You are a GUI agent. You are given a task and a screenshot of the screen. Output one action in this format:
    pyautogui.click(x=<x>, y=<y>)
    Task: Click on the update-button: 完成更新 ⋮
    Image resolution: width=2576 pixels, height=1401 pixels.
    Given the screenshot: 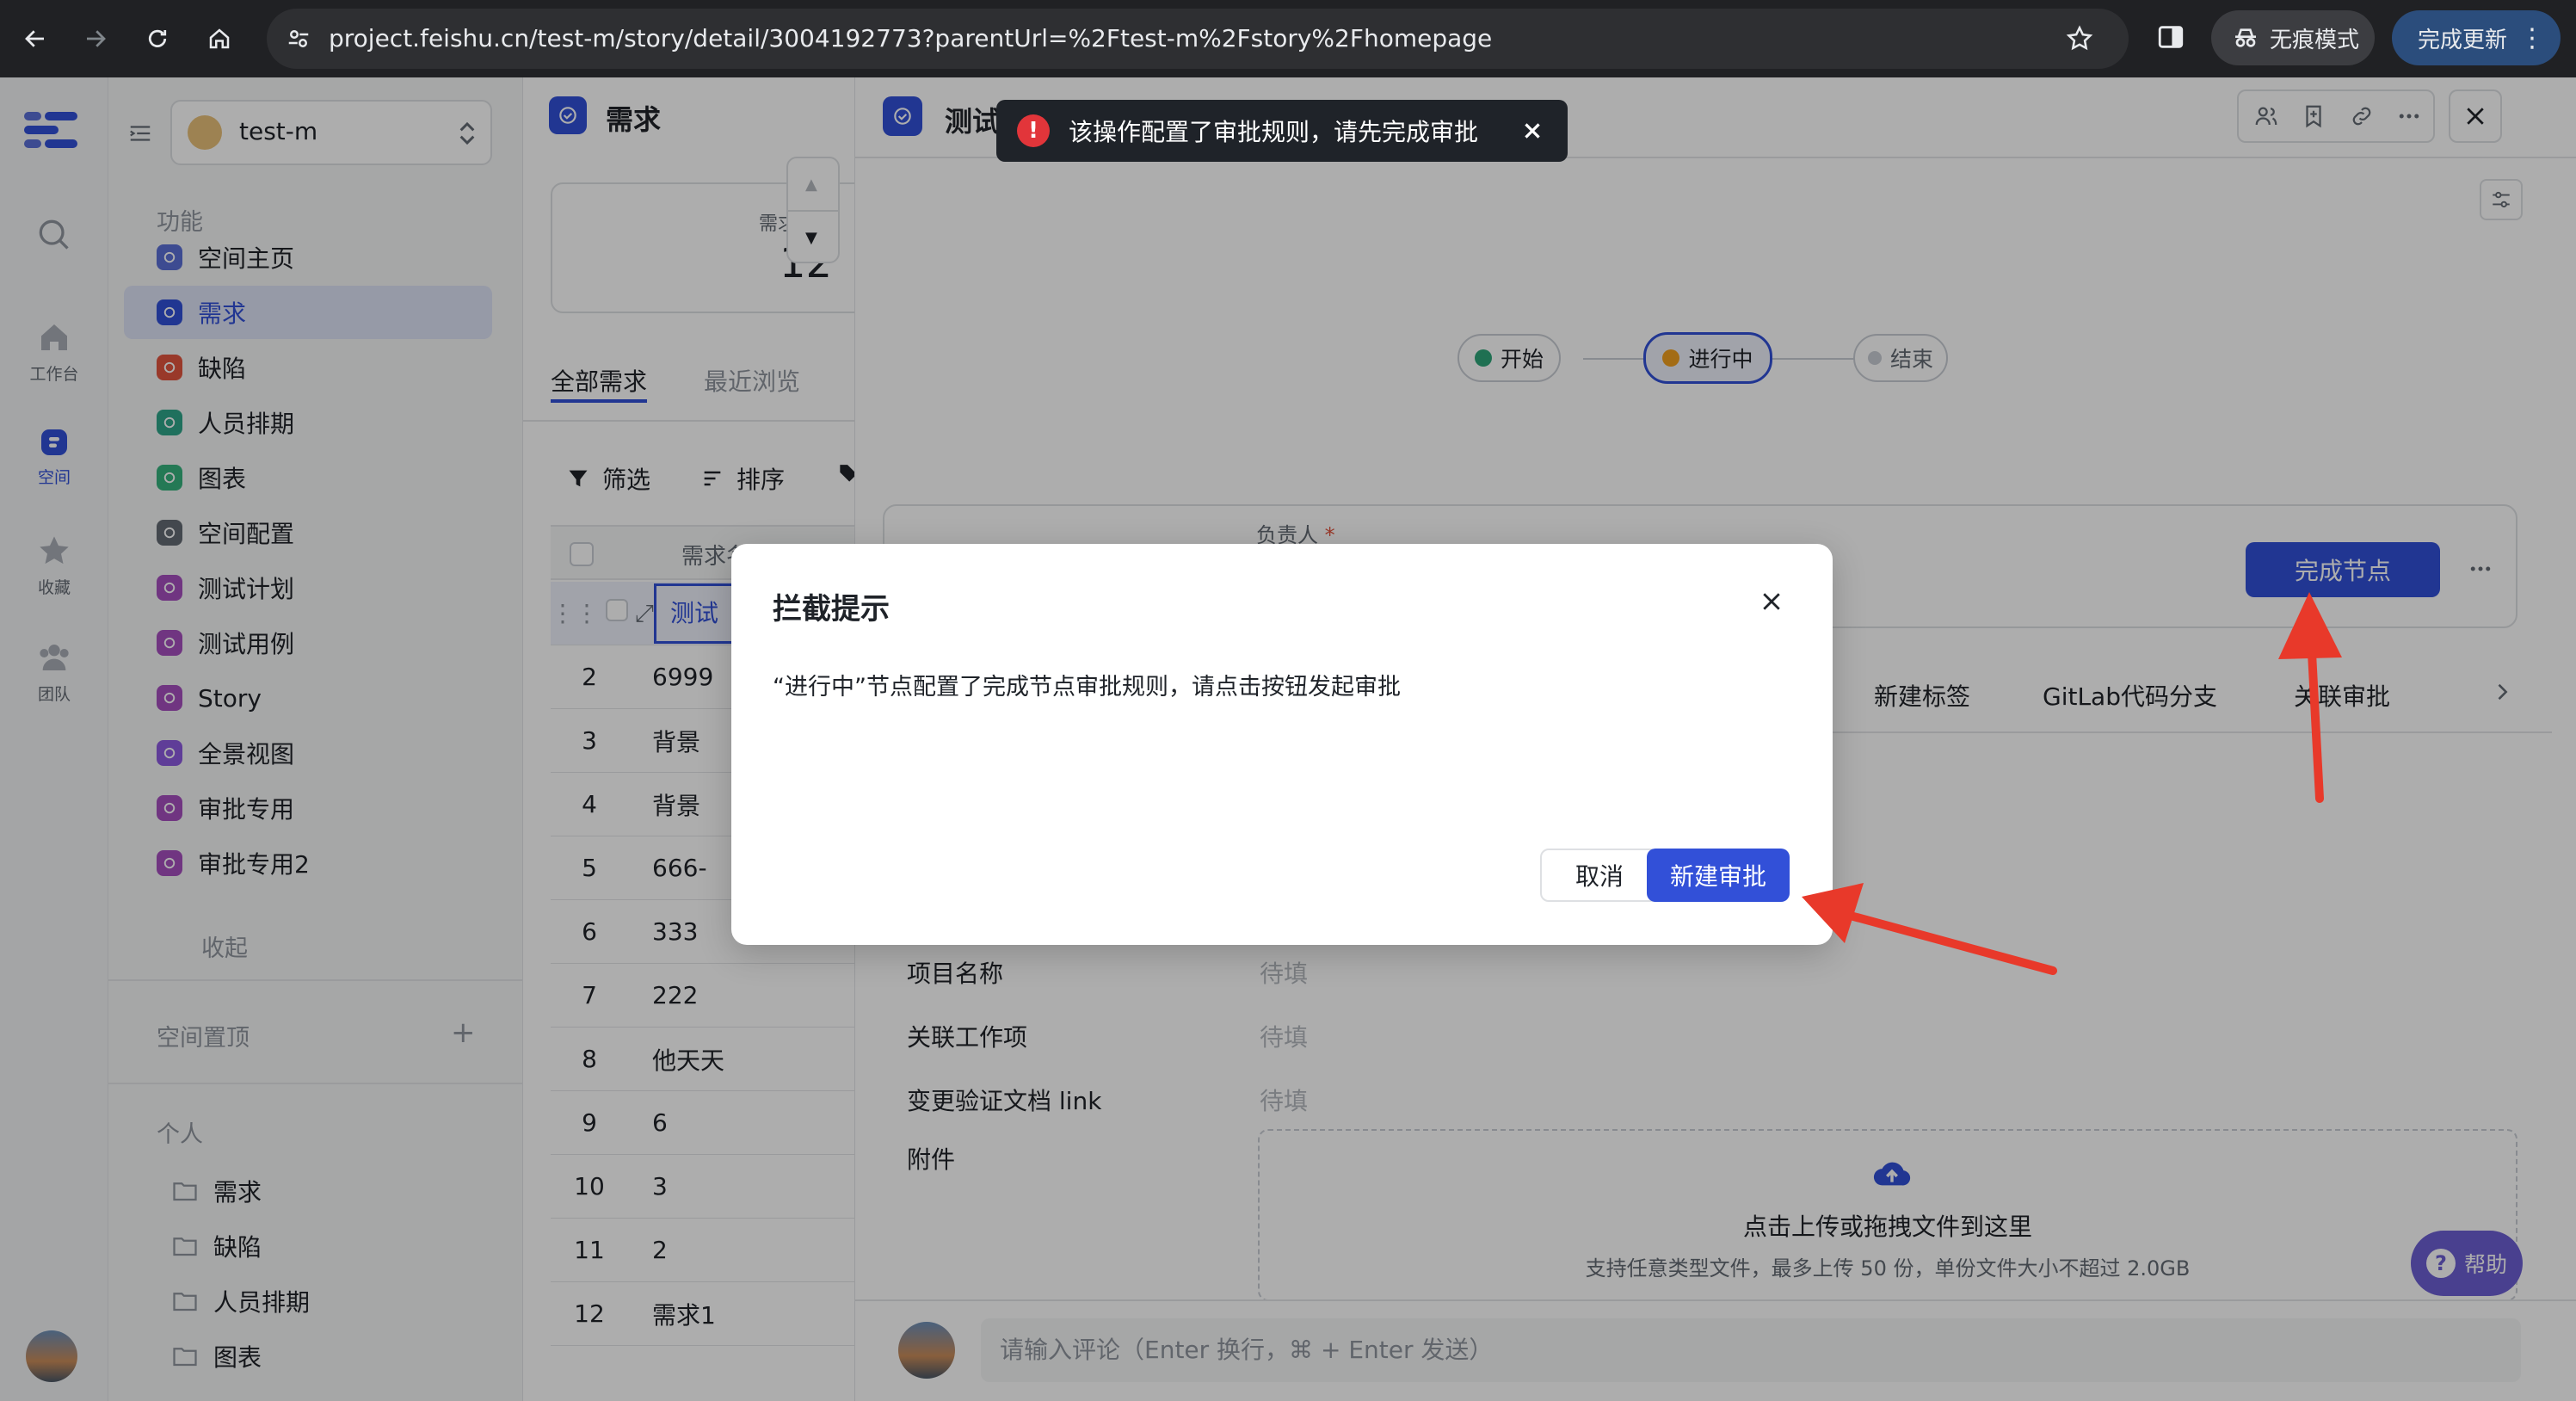 What is the action you would take?
    pyautogui.click(x=2476, y=37)
    